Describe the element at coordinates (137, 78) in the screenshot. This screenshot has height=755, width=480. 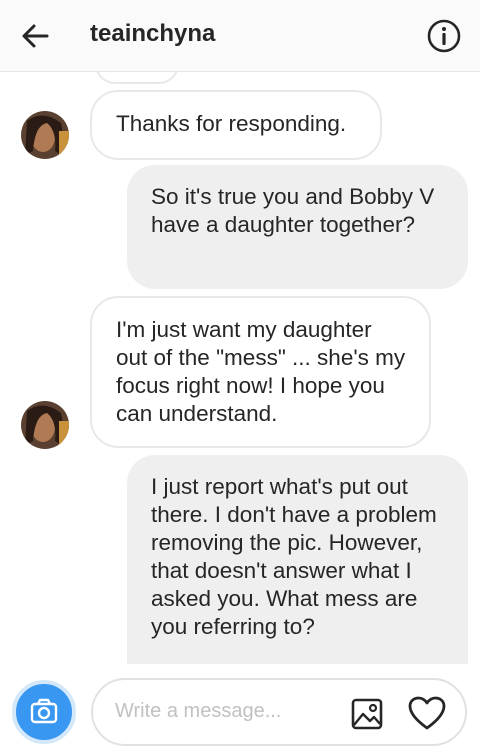
I see `message-bubble-partial` at that location.